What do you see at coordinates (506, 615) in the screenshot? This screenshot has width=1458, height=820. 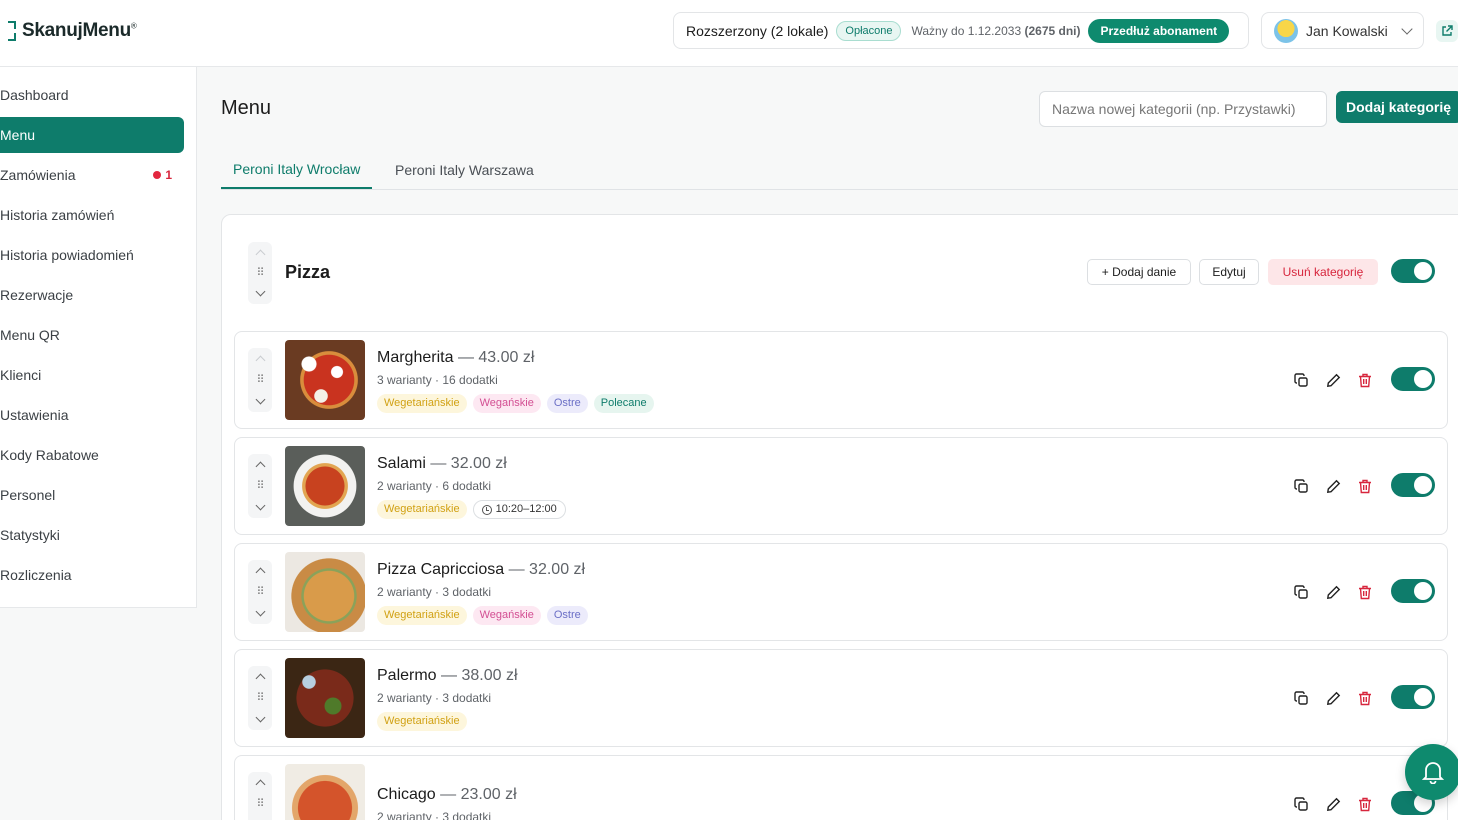 I see `tag-vegan: Wegańskie` at bounding box center [506, 615].